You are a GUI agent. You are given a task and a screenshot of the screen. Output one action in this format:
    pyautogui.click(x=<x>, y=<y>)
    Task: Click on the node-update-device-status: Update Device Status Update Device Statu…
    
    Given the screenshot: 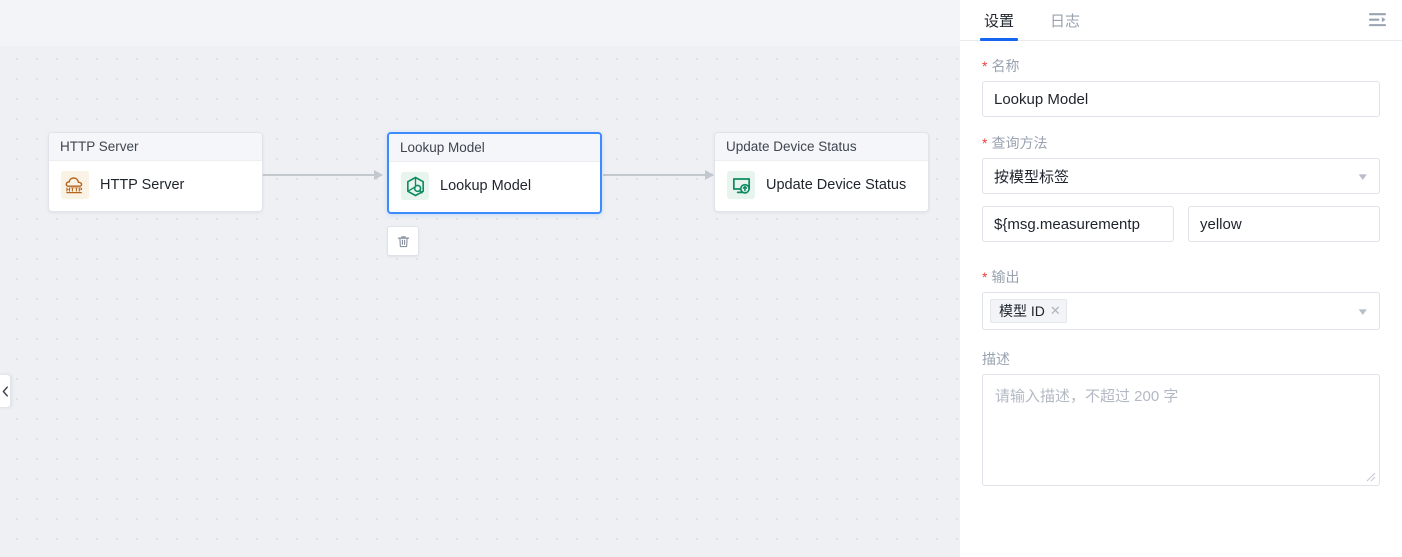 What is the action you would take?
    pyautogui.click(x=821, y=172)
    